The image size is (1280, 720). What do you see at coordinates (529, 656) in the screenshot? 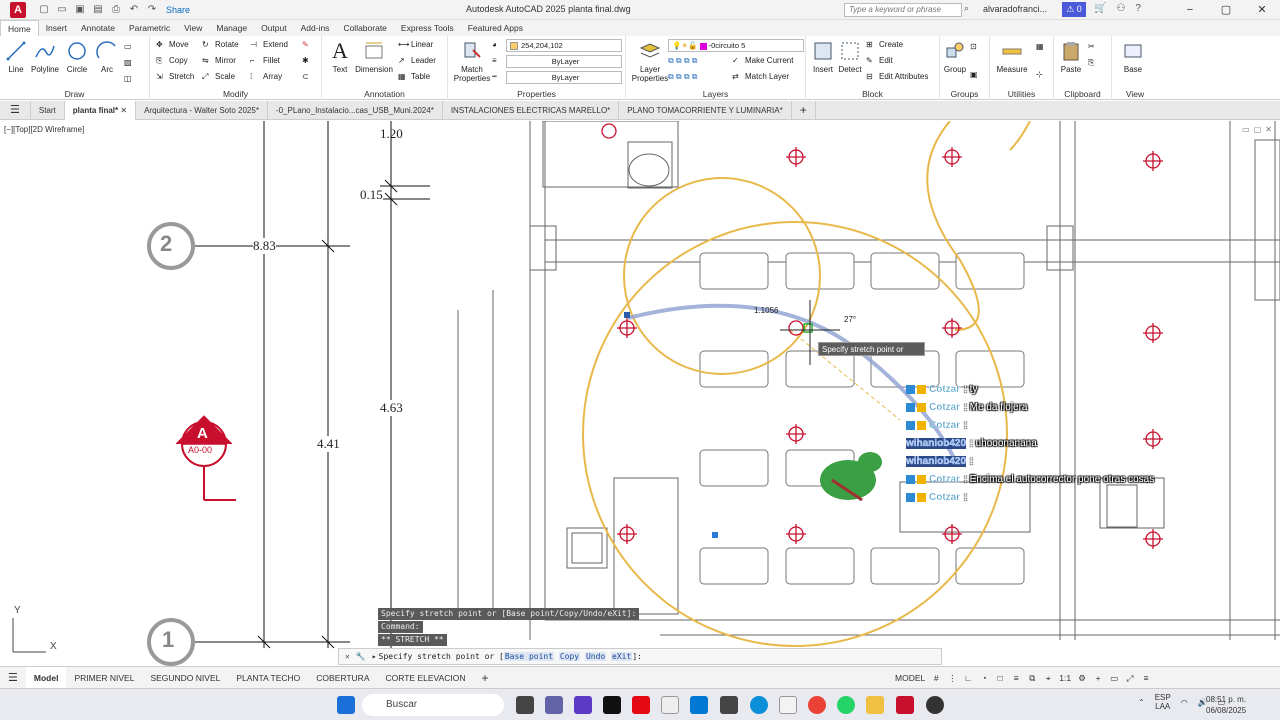
I see `option-base-point: Base point` at bounding box center [529, 656].